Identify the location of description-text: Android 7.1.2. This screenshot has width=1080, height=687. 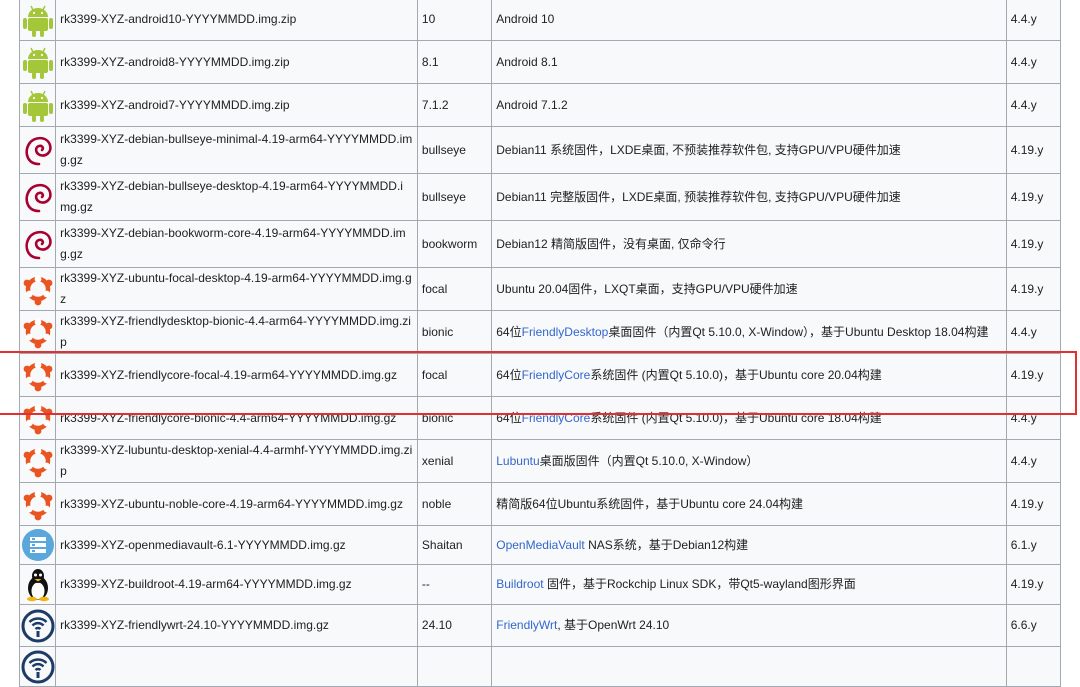
(532, 104).